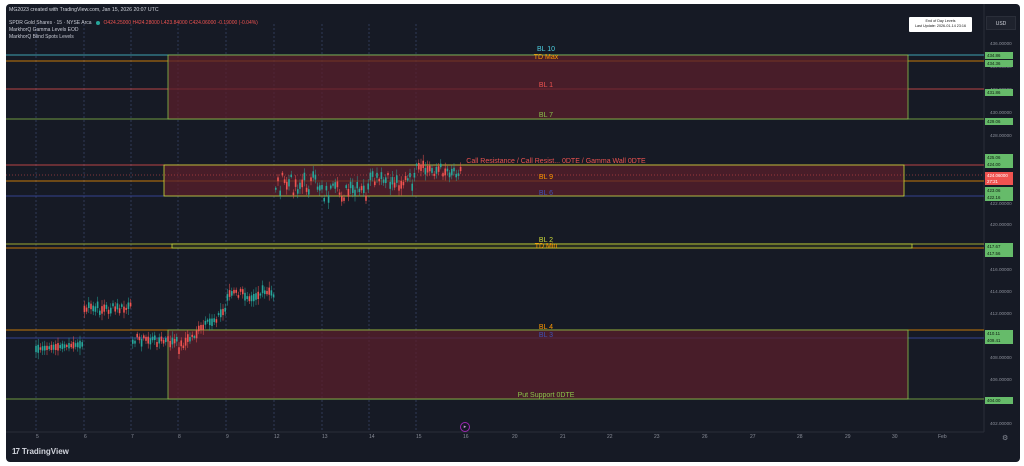  Describe the element at coordinates (534, 180) in the screenshot. I see `zone-call-resistance` at that location.